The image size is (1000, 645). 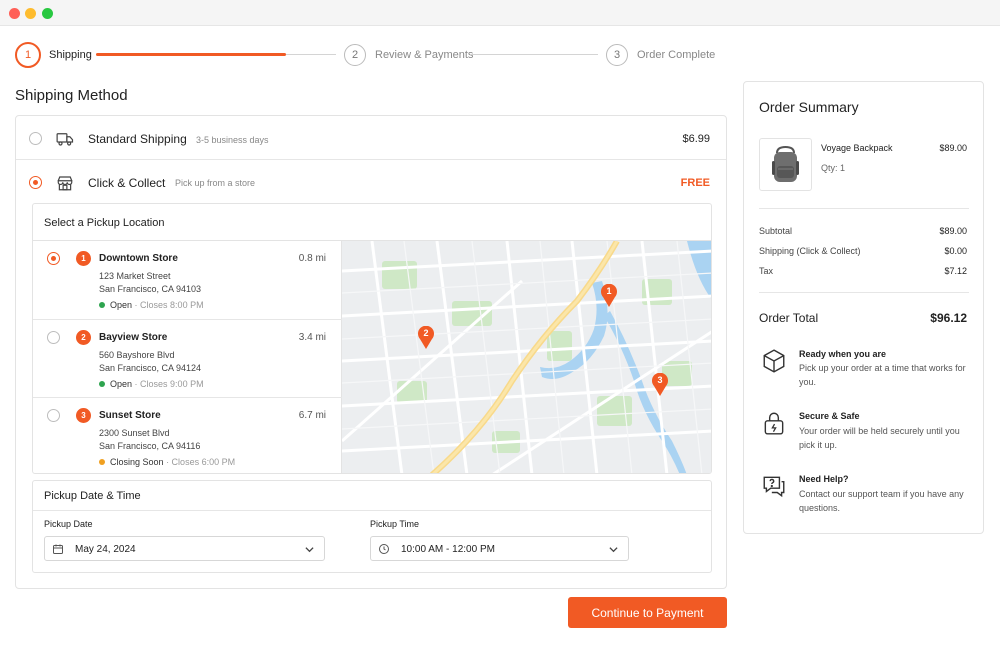 What do you see at coordinates (133, 337) in the screenshot?
I see `store-name: Bayview Store` at bounding box center [133, 337].